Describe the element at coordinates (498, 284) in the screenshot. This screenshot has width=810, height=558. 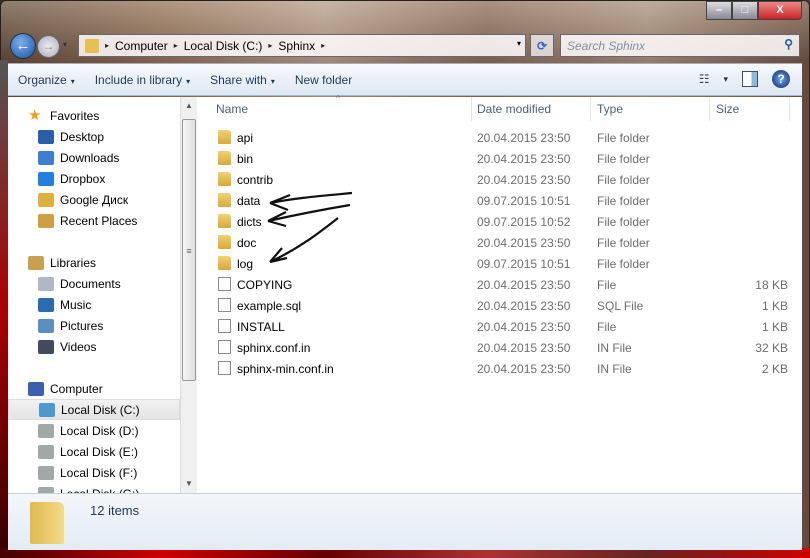
I see `file-row: COPYING 20.04.2015 23:50 File 18 KB` at that location.